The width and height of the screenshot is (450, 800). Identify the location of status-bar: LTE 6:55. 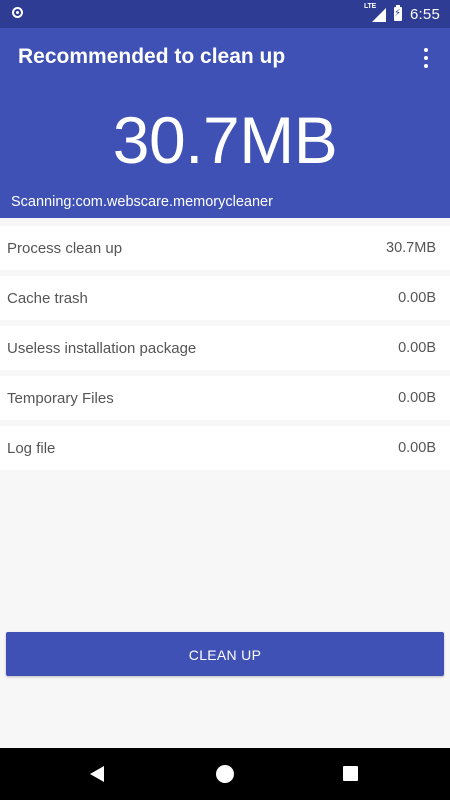
(225, 14).